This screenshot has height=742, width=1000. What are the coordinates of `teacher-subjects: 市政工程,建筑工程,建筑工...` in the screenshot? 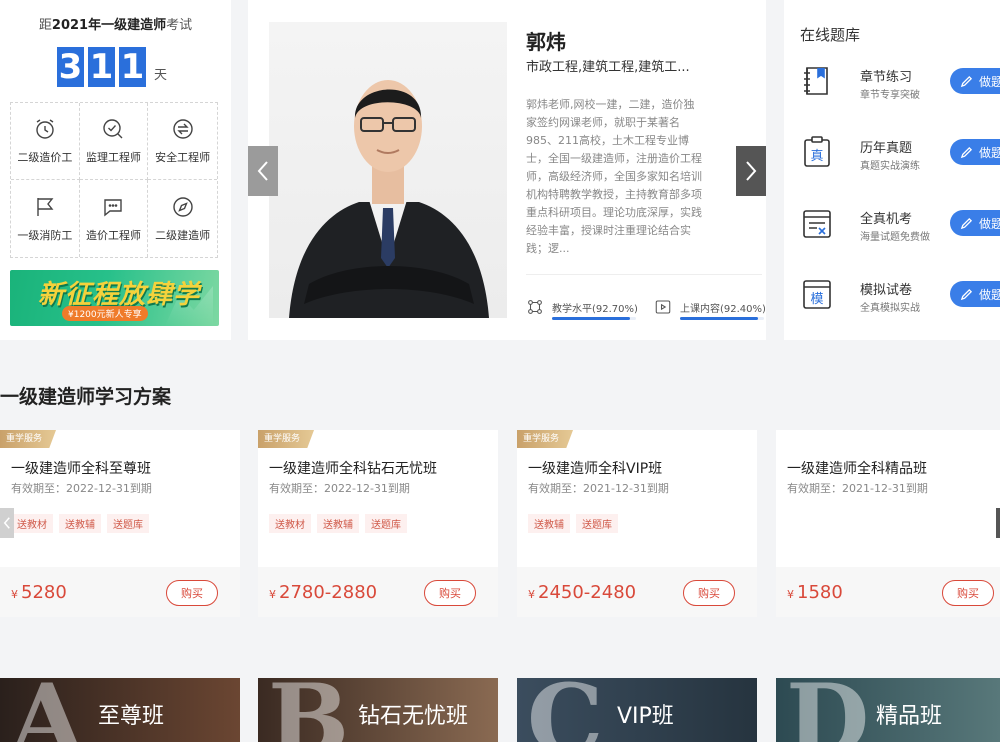 It's located at (608, 67).